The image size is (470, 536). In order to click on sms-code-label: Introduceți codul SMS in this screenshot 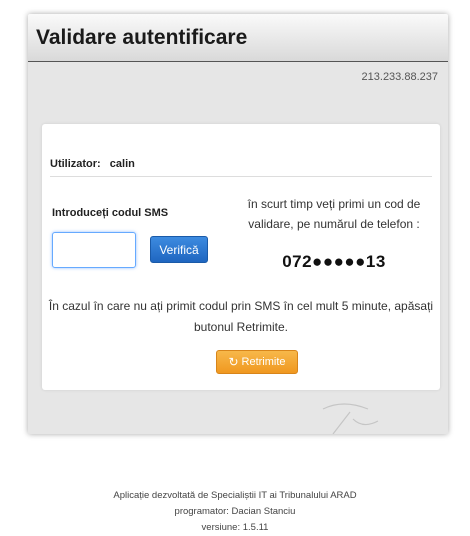, I will do `click(110, 213)`.